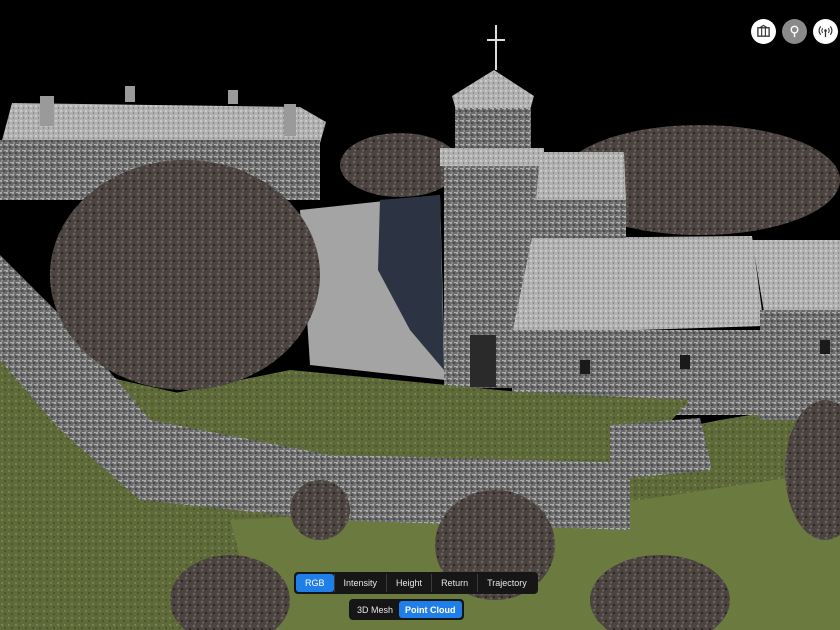 This screenshot has width=840, height=630. I want to click on color-mode-rgb: RGB, so click(315, 583).